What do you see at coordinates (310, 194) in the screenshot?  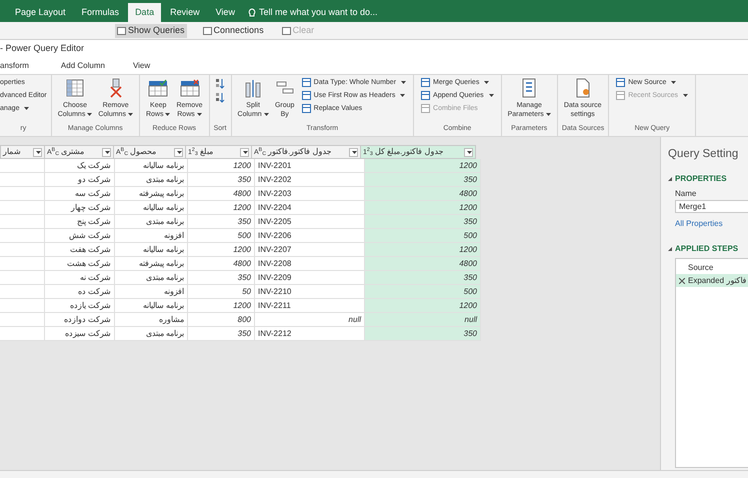 I see `table-cell: INV-2203` at bounding box center [310, 194].